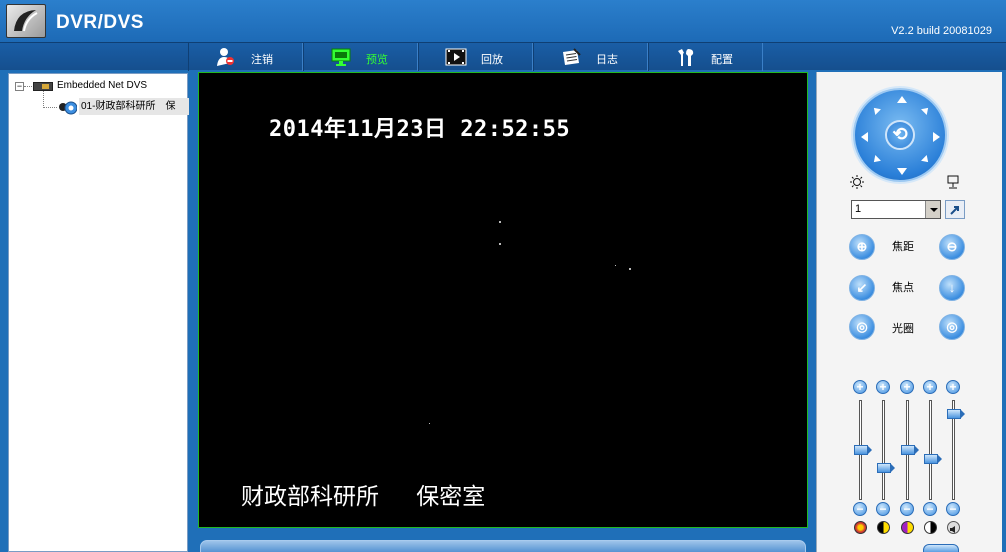 The width and height of the screenshot is (1006, 552). I want to click on nav-log-label: 日志, so click(607, 60).